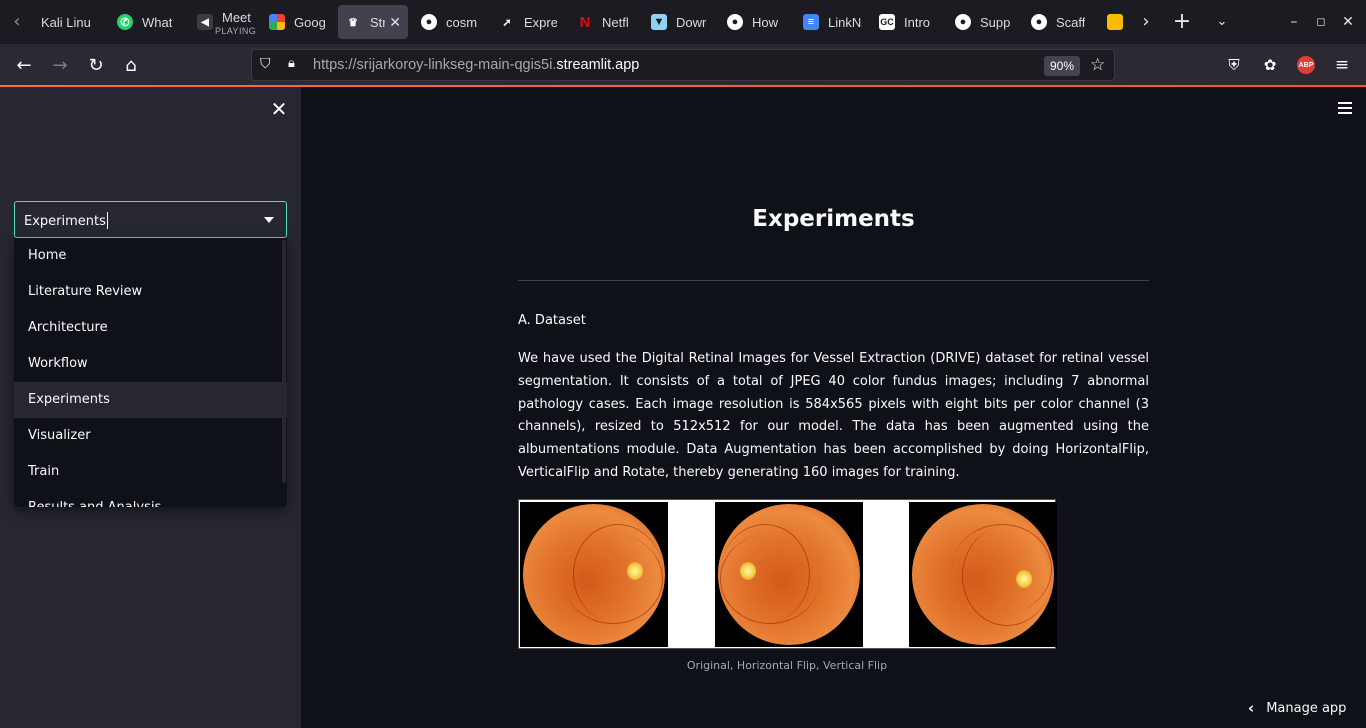 The image size is (1366, 728). I want to click on figure-caption: Original, Horizontal Flip, Vertical Flip, so click(787, 665).